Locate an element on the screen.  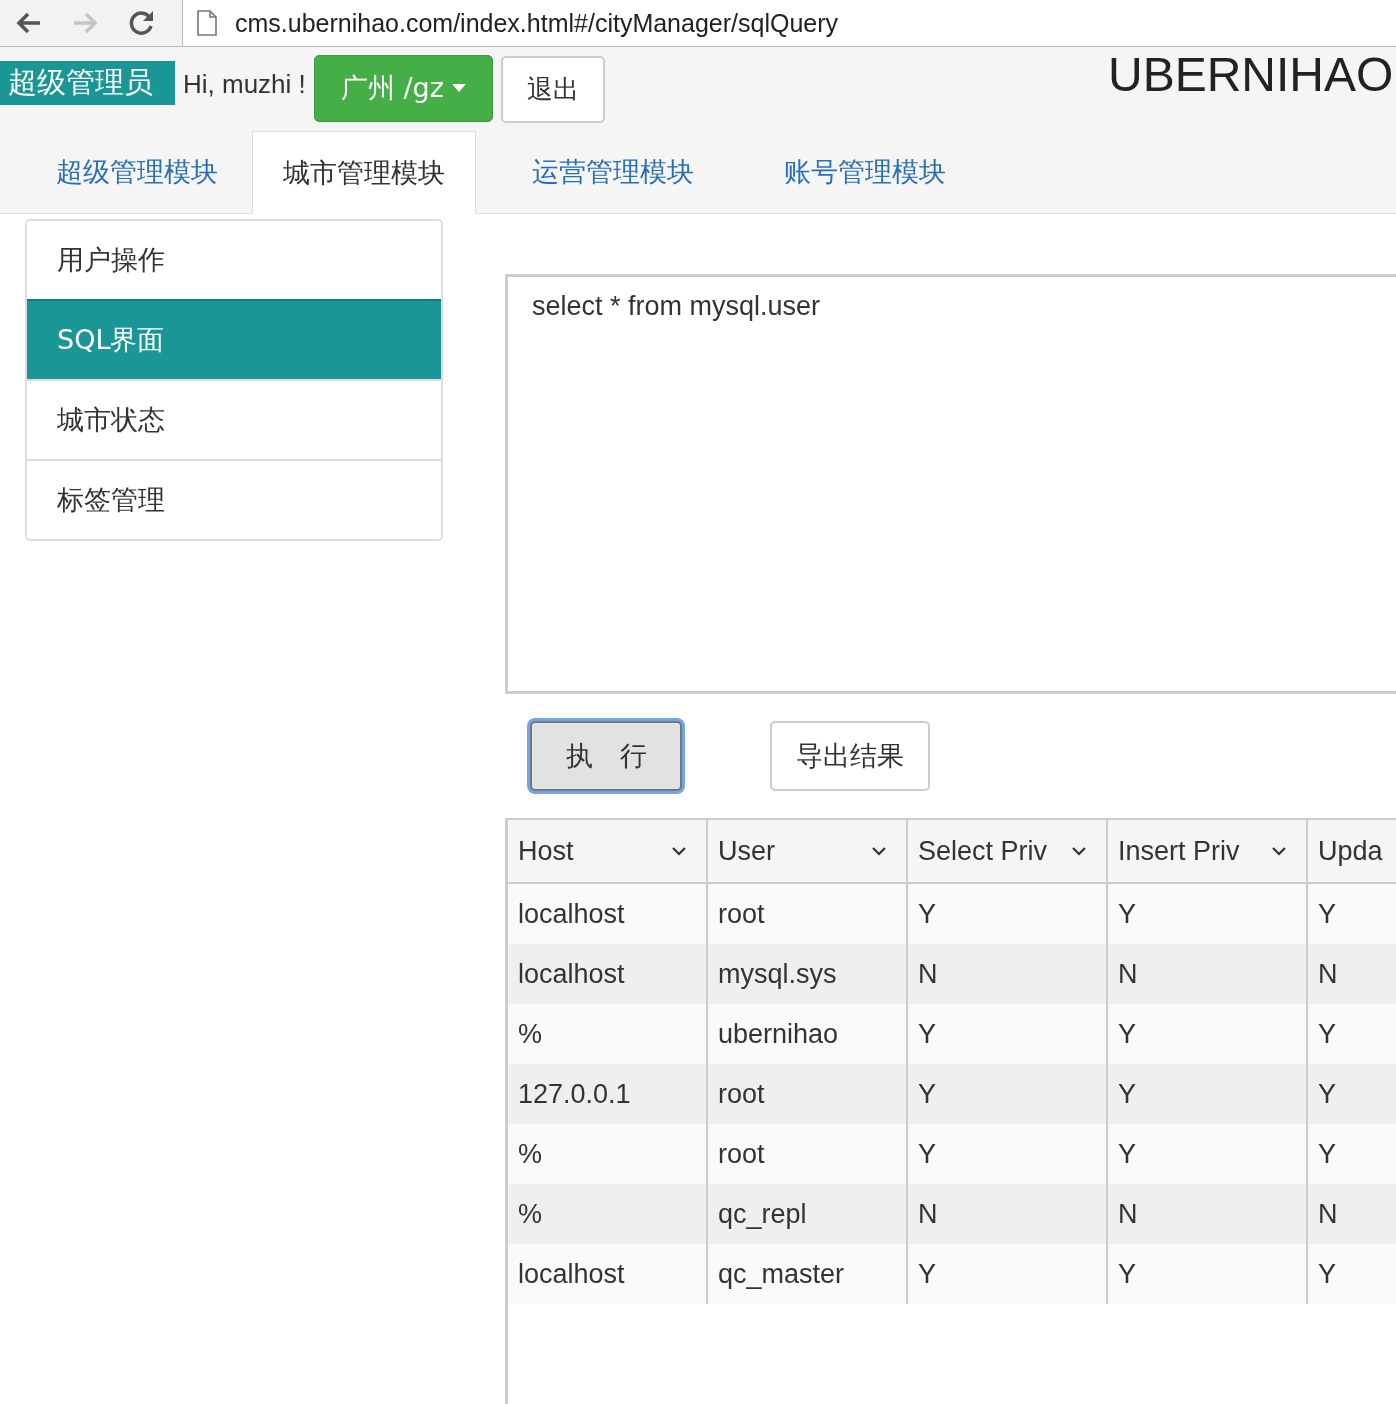
logout-button: 退出 is located at coordinates (552, 89).